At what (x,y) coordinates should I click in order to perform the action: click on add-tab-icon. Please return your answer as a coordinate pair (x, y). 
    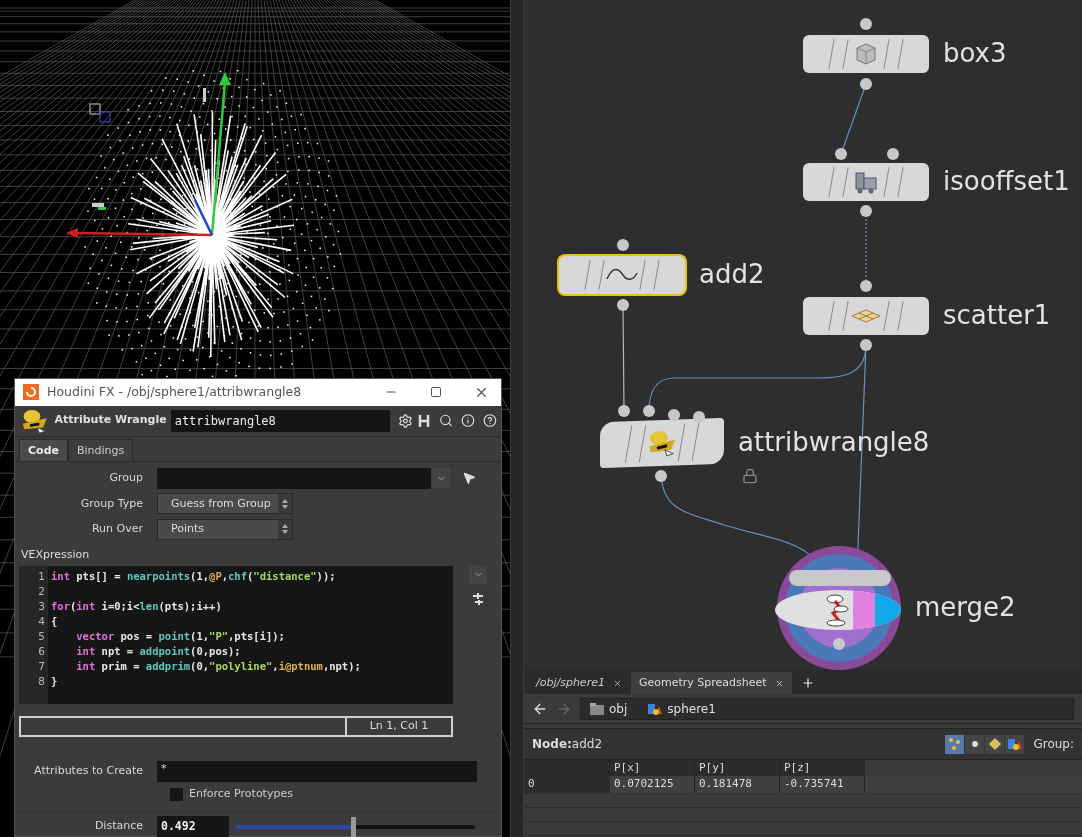
    Looking at the image, I should click on (807, 683).